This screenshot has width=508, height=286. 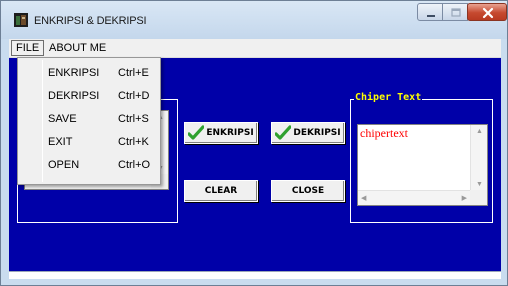 What do you see at coordinates (28, 48) in the screenshot?
I see `menu-file: FILE` at bounding box center [28, 48].